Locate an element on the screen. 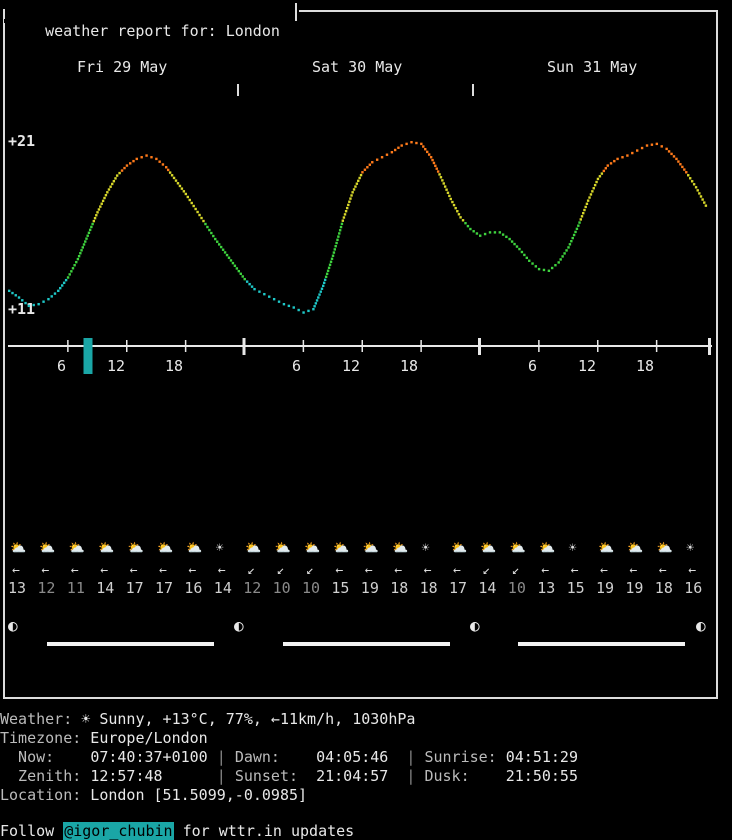 The image size is (732, 840). forecast-temperature: 17 is located at coordinates (458, 588).